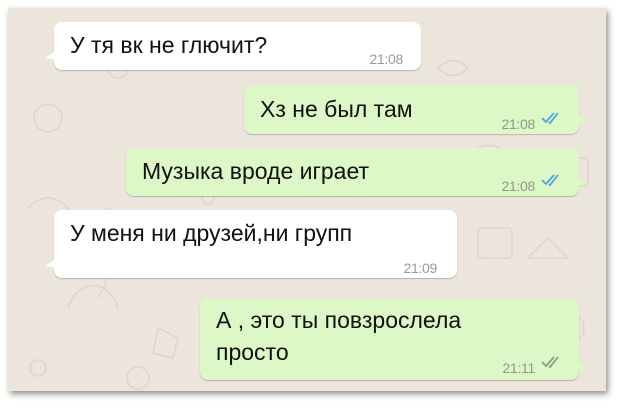 This screenshot has height=407, width=620. Describe the element at coordinates (211, 233) in the screenshot. I see `message-text: У меня ни друзей,ни групп` at that location.